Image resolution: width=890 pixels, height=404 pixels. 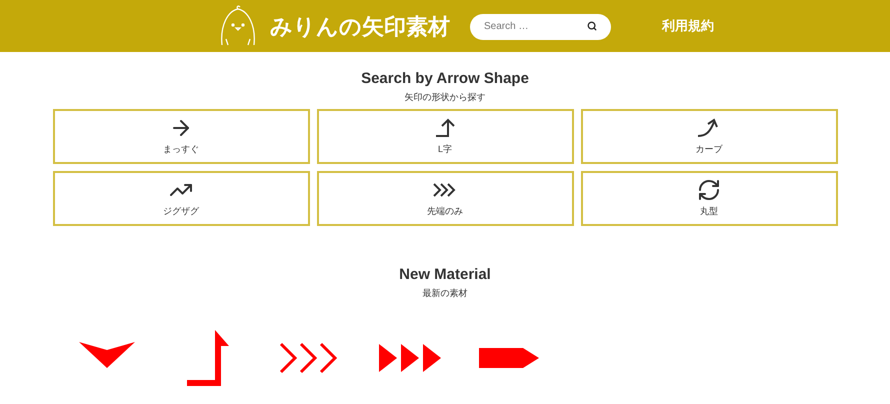 What do you see at coordinates (238, 26) in the screenshot?
I see `chick-logo-icon` at bounding box center [238, 26].